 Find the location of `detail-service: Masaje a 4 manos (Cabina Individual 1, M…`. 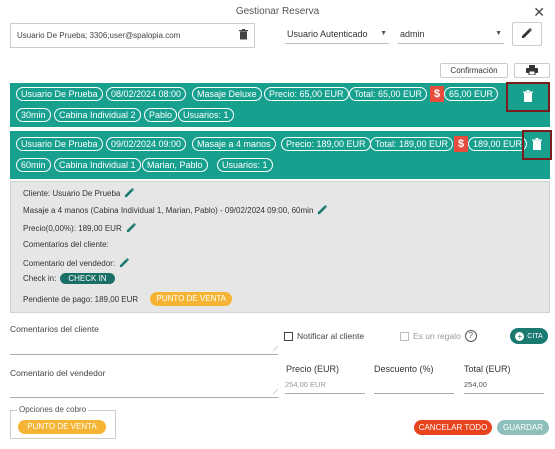

detail-service: Masaje a 4 manos (Cabina Individual 1, M… is located at coordinates (168, 210).